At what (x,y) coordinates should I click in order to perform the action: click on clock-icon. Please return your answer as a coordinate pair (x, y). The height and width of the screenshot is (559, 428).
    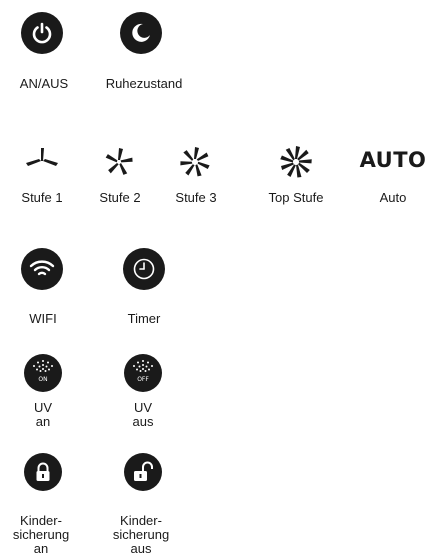
    Looking at the image, I should click on (144, 269).